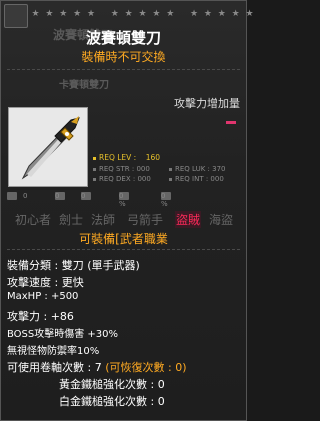 Image resolution: width=320 pixels, height=421 pixels. I want to click on corner-badge-icon, so click(16, 16).